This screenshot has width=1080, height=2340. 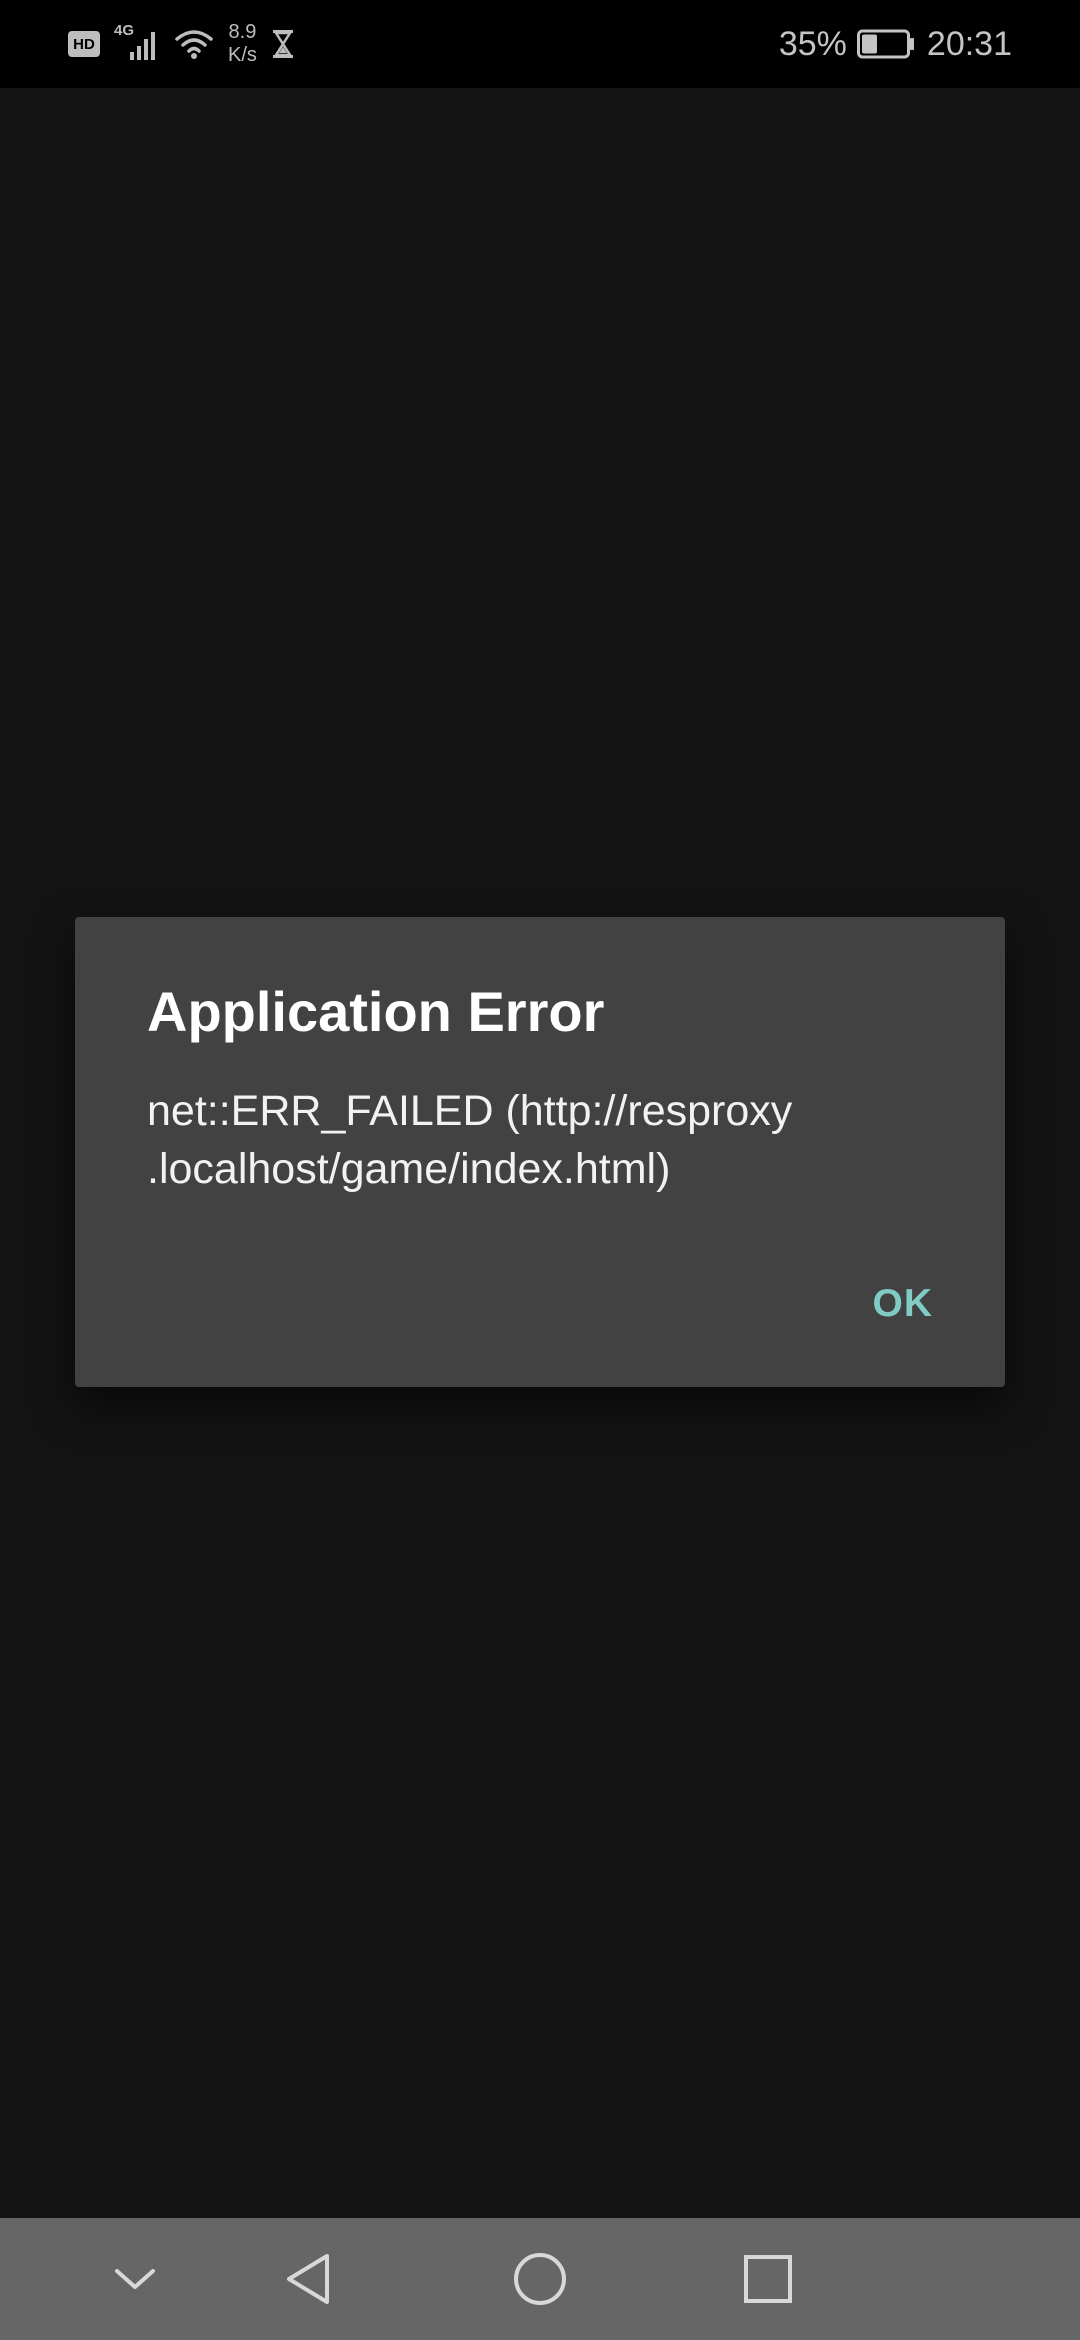 I want to click on network-speed-unit: K/s, so click(x=242, y=55).